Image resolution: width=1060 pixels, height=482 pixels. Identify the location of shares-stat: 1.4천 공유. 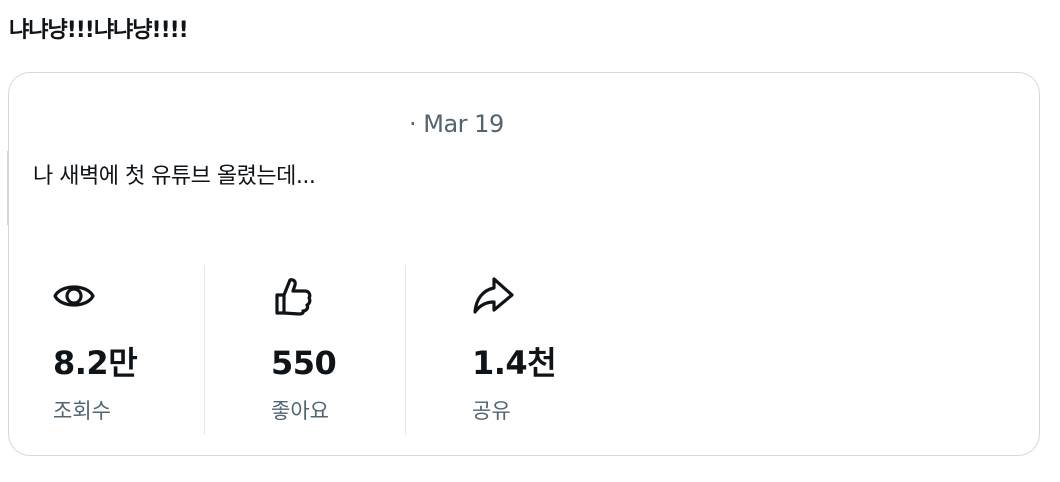
(572, 351).